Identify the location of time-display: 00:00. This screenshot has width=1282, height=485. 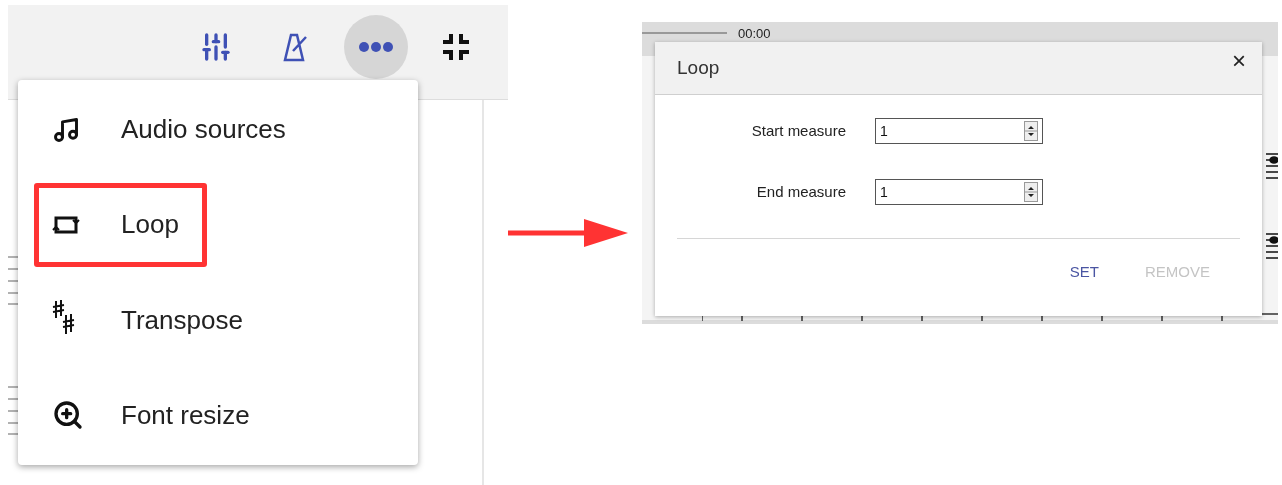
(754, 34).